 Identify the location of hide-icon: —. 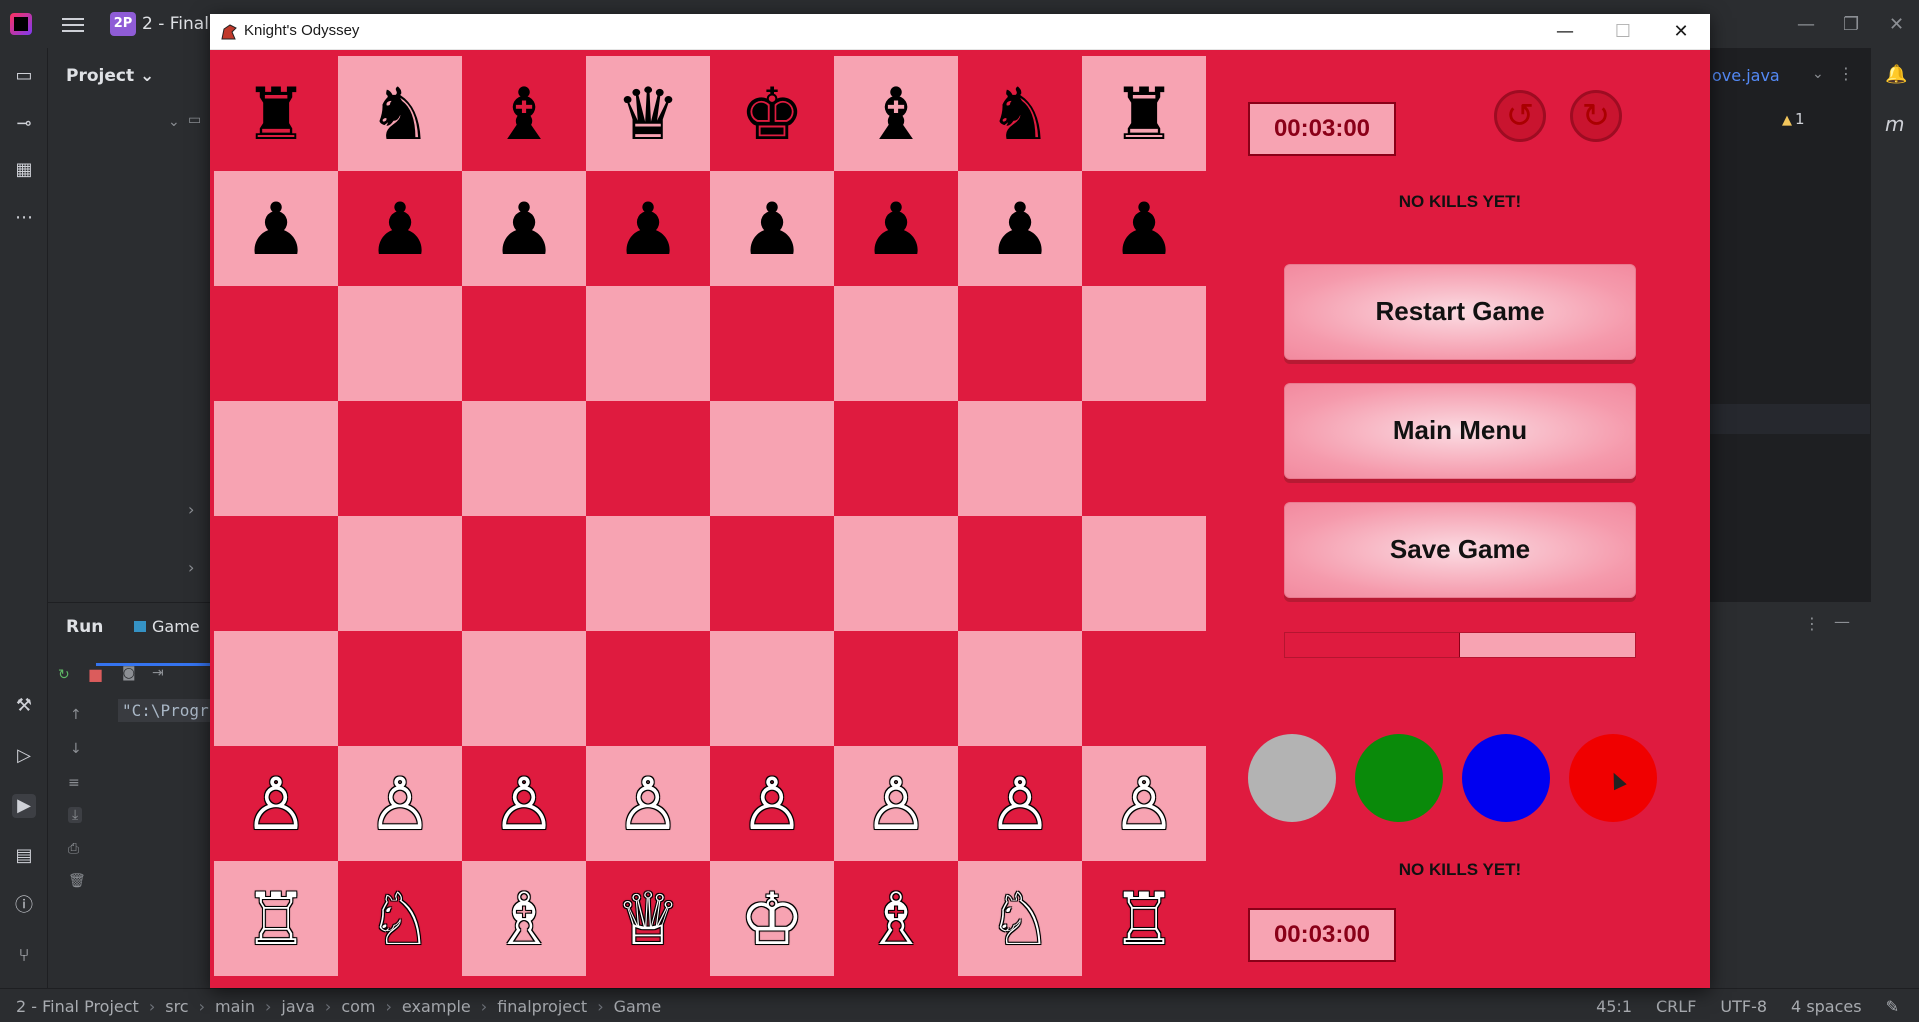
(1842, 621).